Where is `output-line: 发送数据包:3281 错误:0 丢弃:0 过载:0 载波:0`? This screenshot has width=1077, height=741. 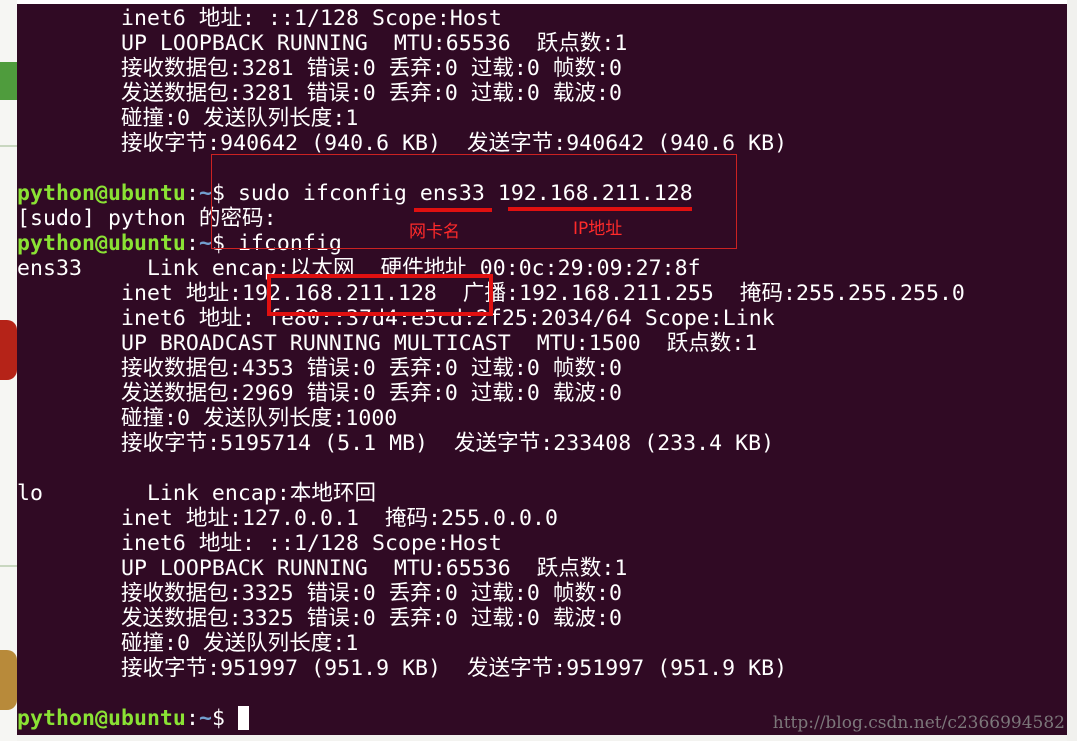
output-line: 发送数据包:3281 错误:0 丢弃:0 过载:0 载波:0 is located at coordinates (320, 93).